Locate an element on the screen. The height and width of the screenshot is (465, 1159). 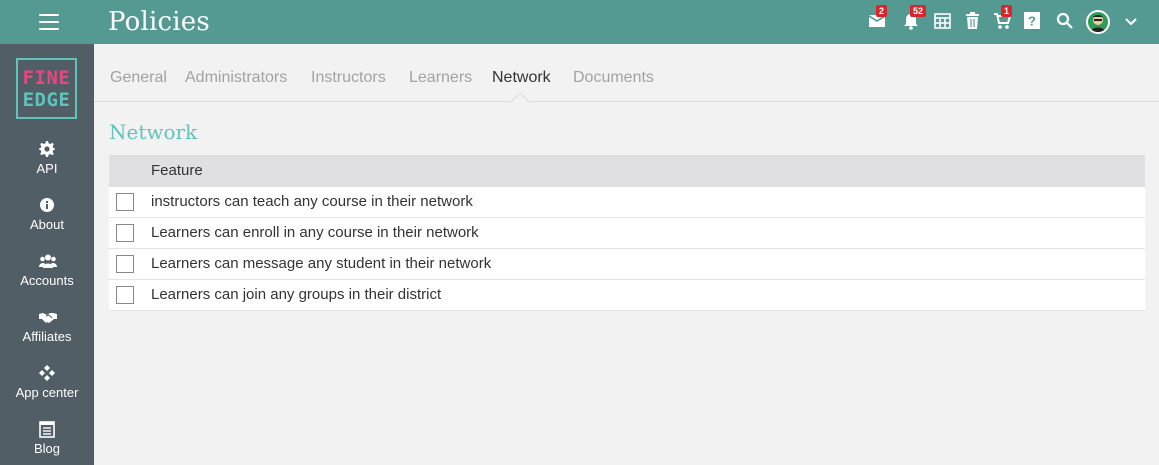
table-header: Feature is located at coordinates (627, 171).